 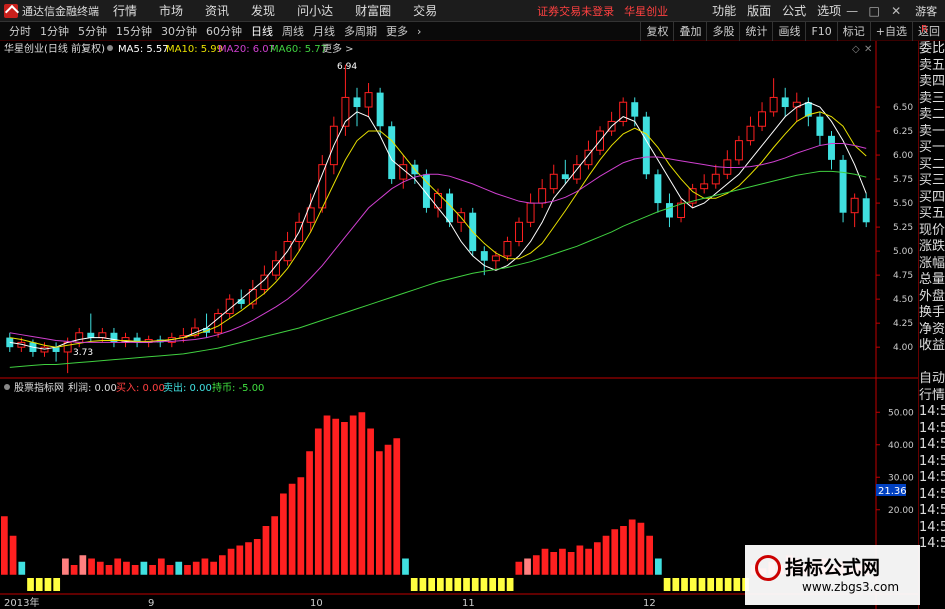 I want to click on quote-panel-item: 收益, so click(x=932, y=346).